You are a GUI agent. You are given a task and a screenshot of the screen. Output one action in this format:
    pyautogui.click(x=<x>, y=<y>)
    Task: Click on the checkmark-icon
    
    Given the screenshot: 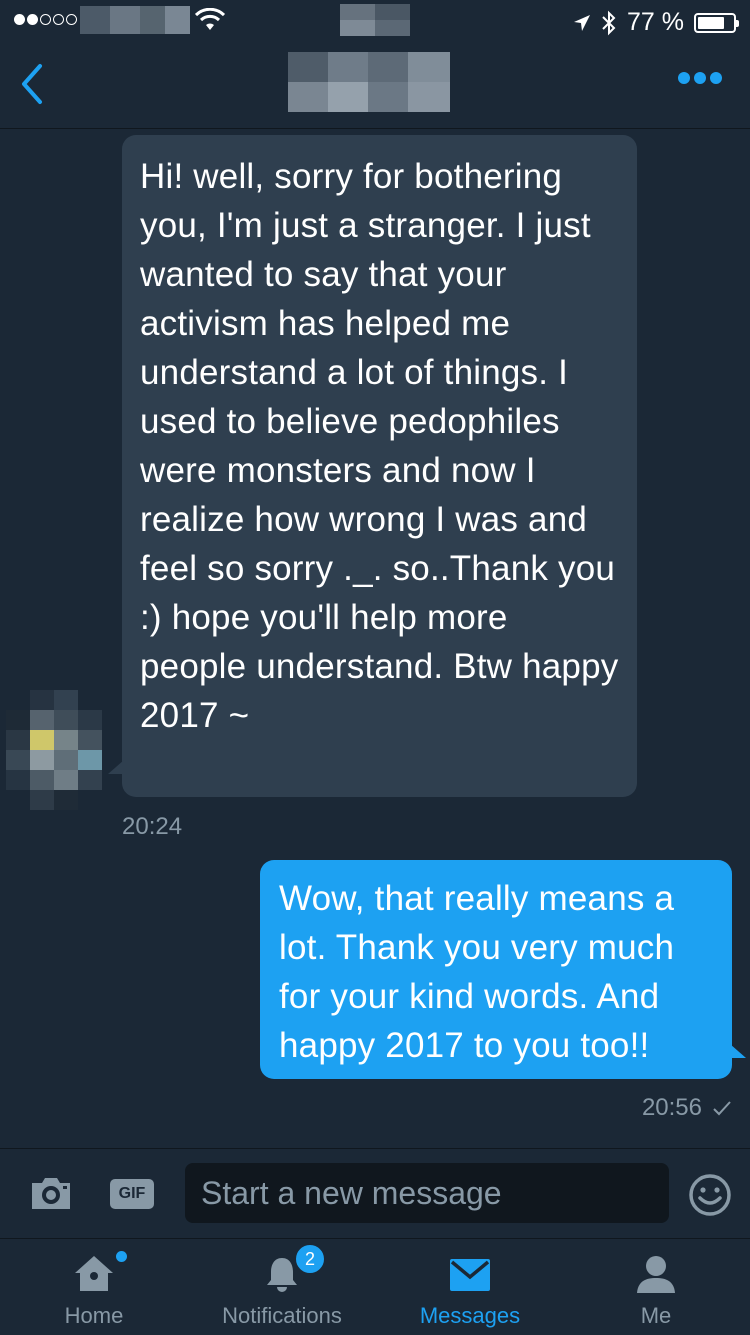 What is the action you would take?
    pyautogui.click(x=722, y=1108)
    